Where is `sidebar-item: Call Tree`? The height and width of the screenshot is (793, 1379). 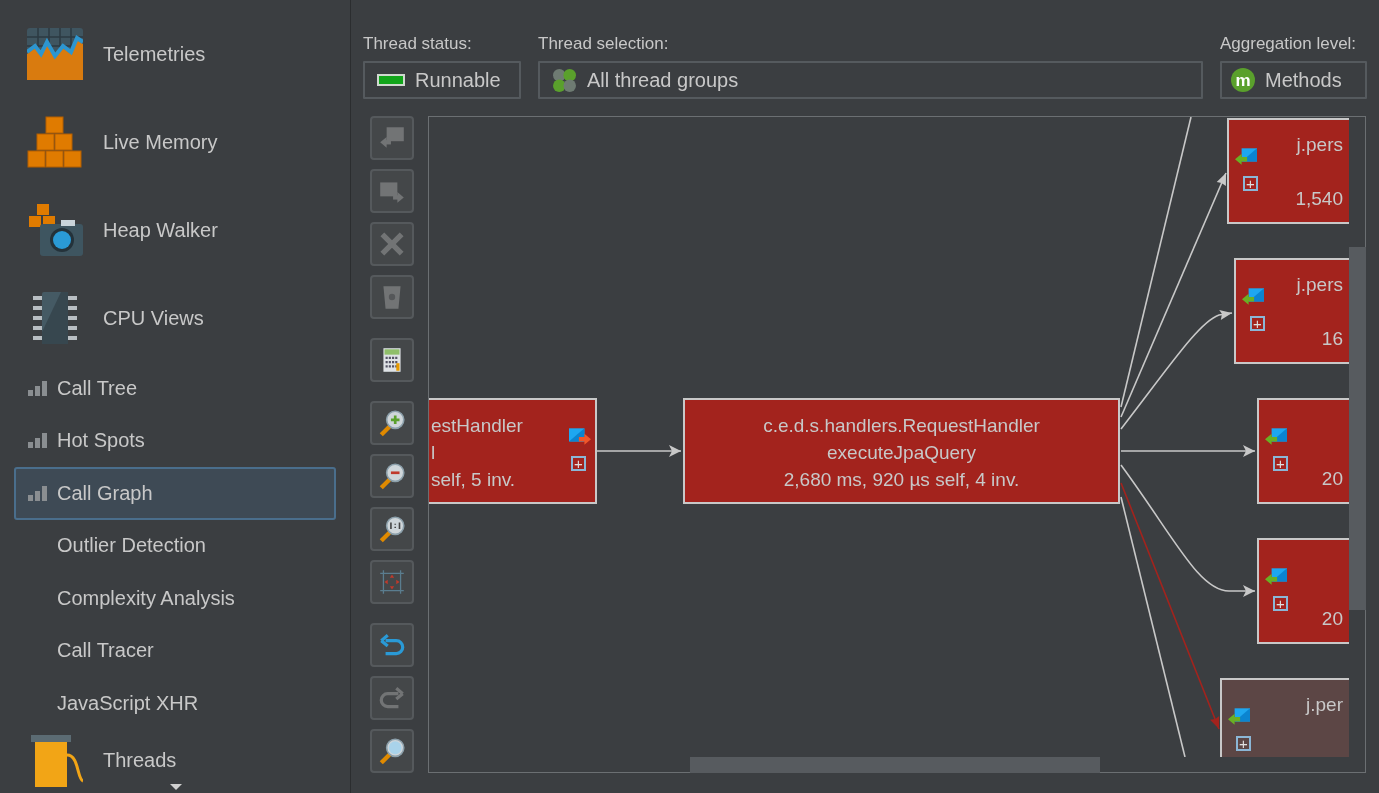
sidebar-item: Call Tree is located at coordinates (175, 388).